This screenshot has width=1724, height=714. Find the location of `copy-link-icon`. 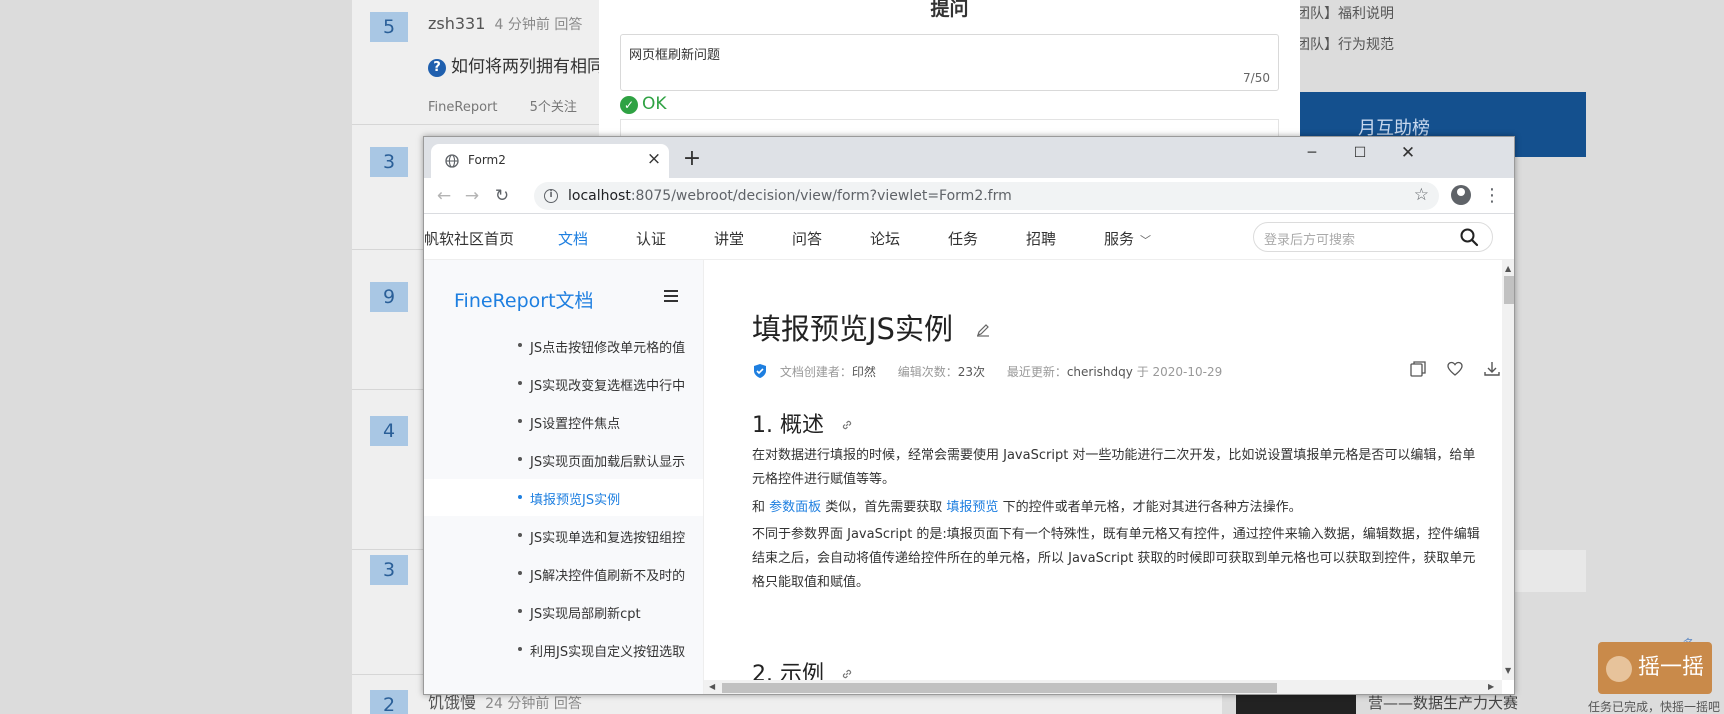

copy-link-icon is located at coordinates (1418, 369).